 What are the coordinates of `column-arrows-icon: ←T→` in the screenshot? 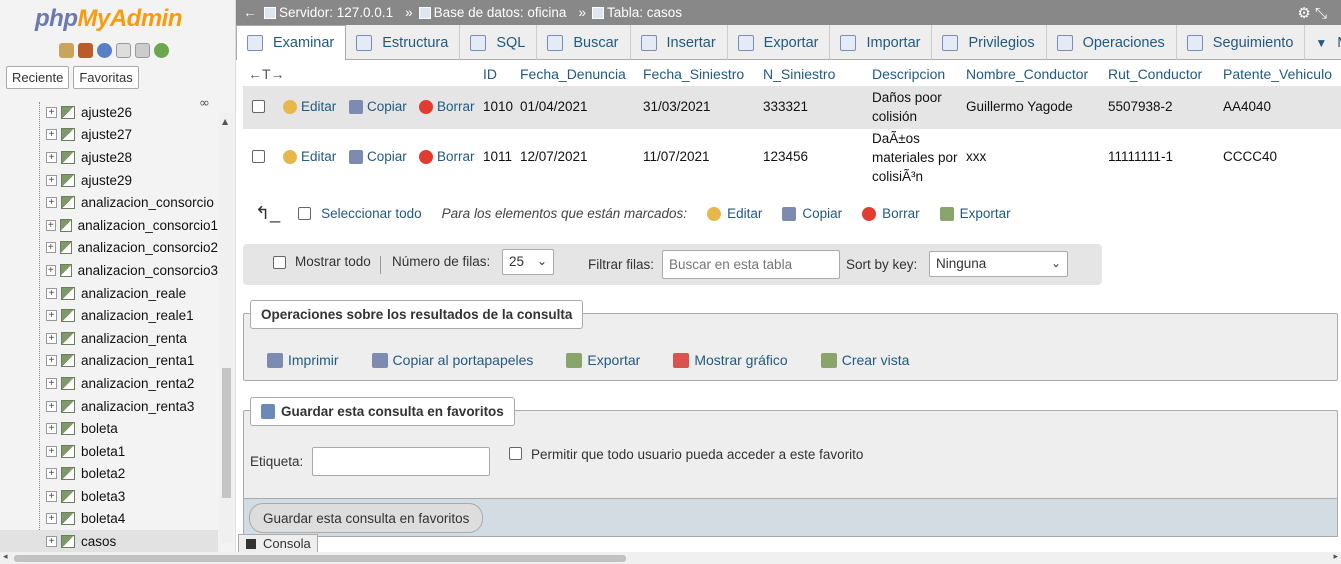 It's located at (266, 74).